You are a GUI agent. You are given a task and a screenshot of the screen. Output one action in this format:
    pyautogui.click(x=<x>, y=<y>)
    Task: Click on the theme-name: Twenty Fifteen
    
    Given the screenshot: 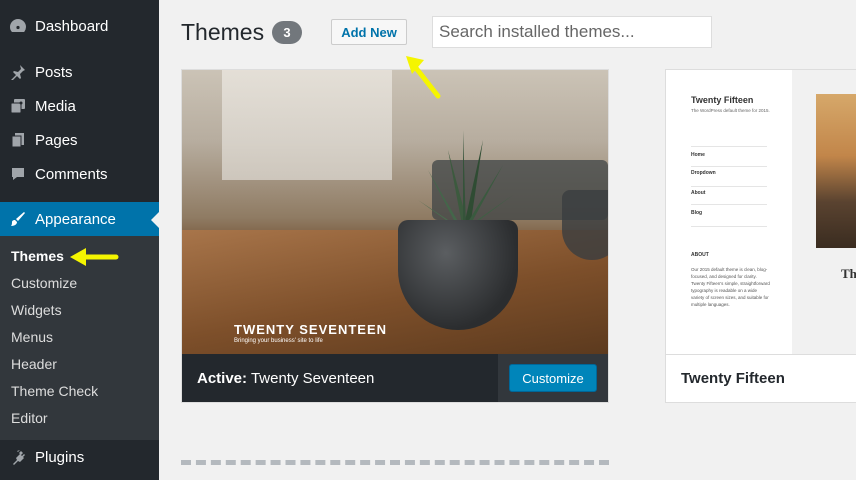 What is the action you would take?
    pyautogui.click(x=733, y=378)
    